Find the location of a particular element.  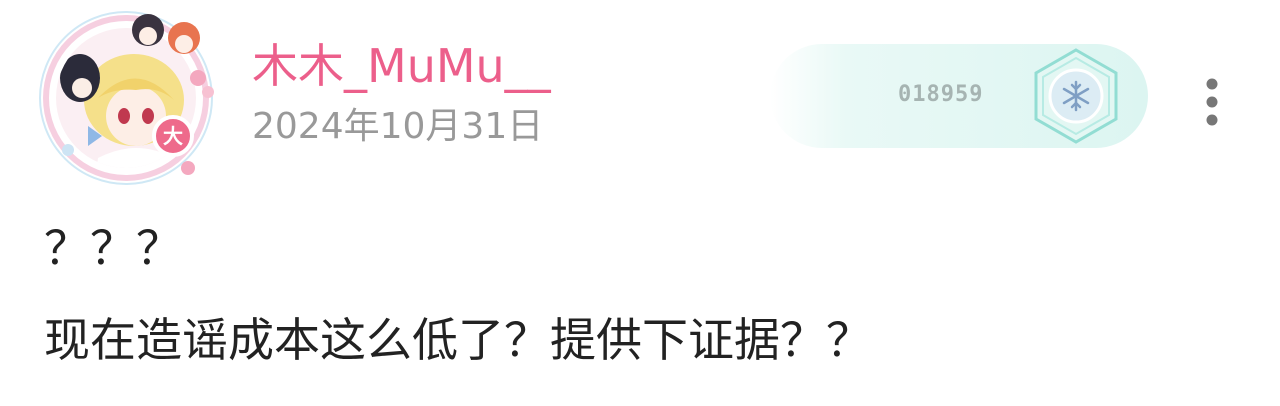

avatar: 大 is located at coordinates (129, 99).